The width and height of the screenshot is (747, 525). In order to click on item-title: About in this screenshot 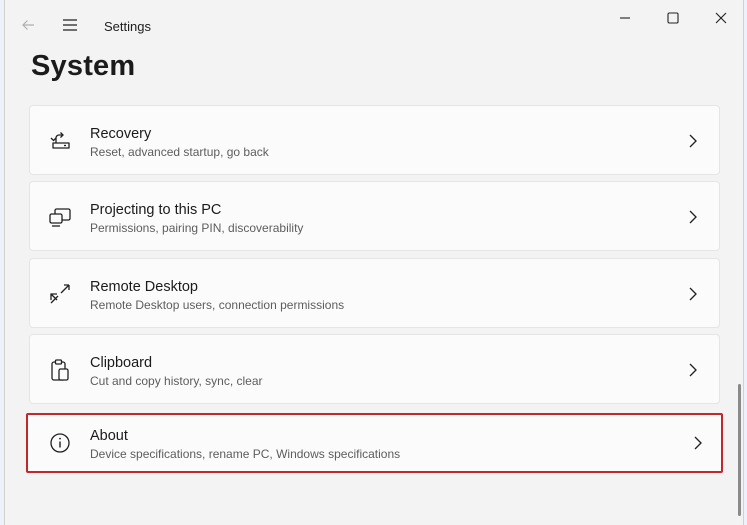, I will do `click(109, 436)`.